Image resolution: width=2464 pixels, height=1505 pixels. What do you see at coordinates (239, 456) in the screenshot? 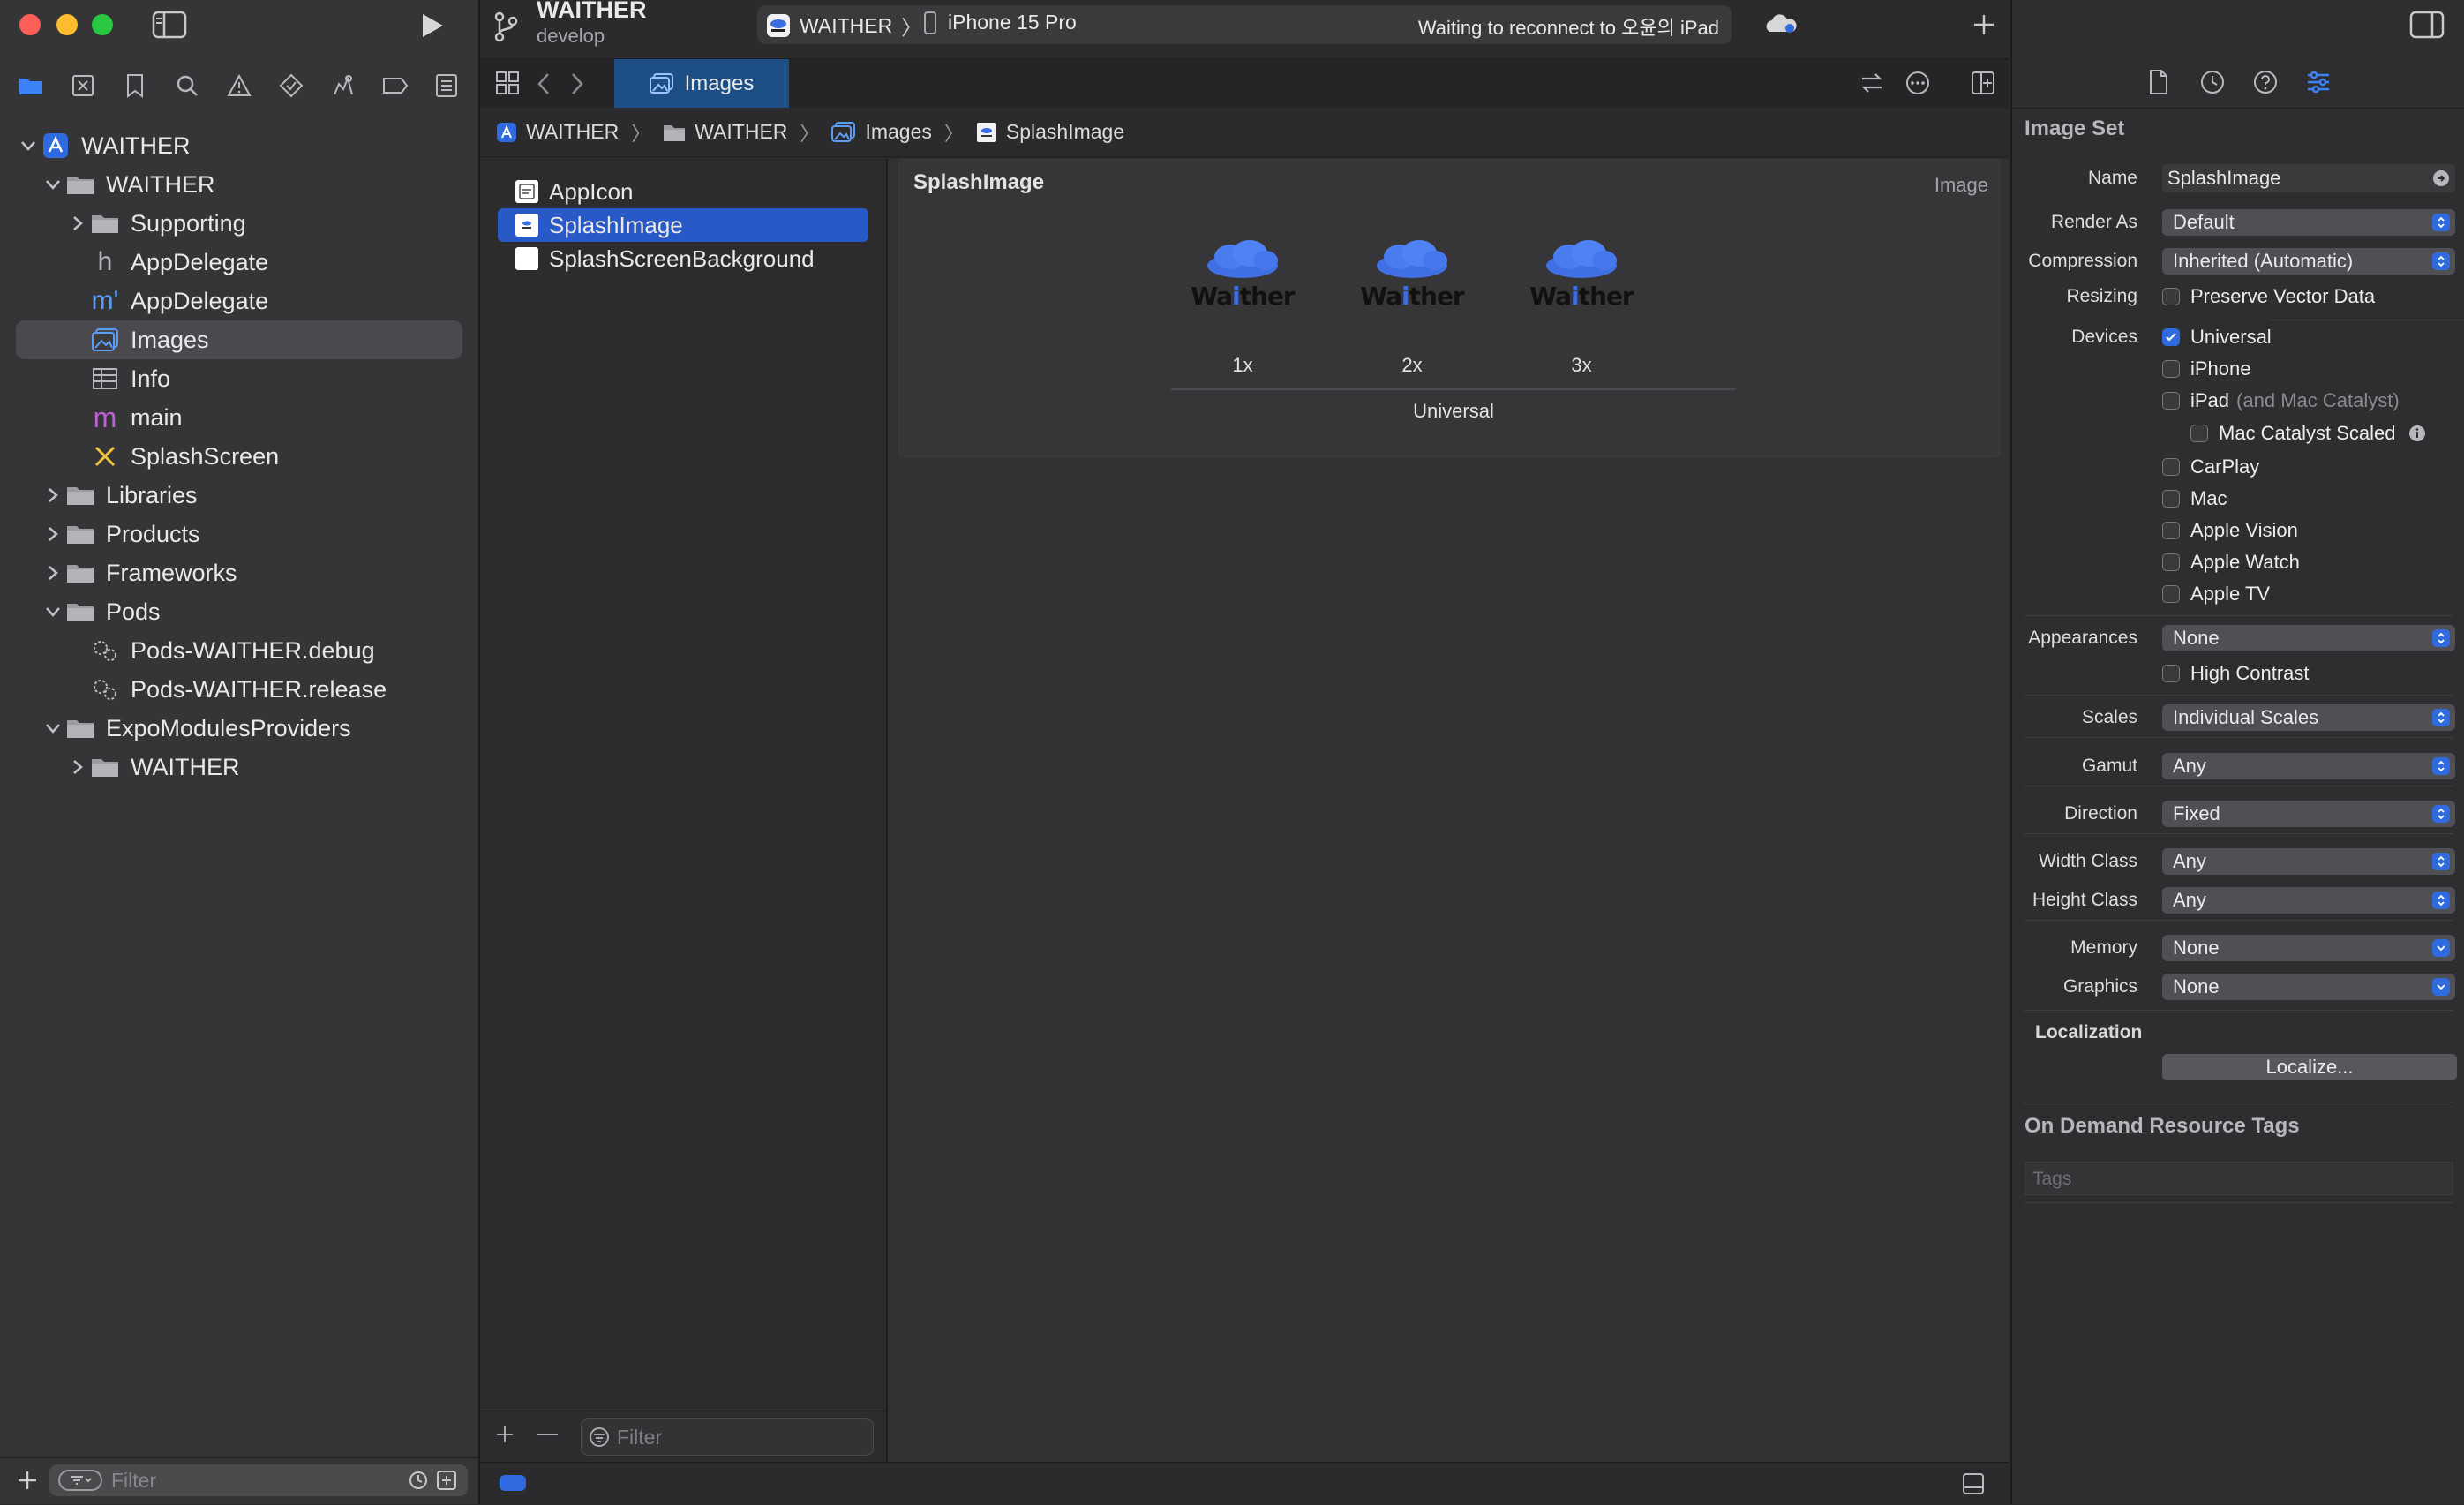
I see `tree-row-file: SplashScreen` at bounding box center [239, 456].